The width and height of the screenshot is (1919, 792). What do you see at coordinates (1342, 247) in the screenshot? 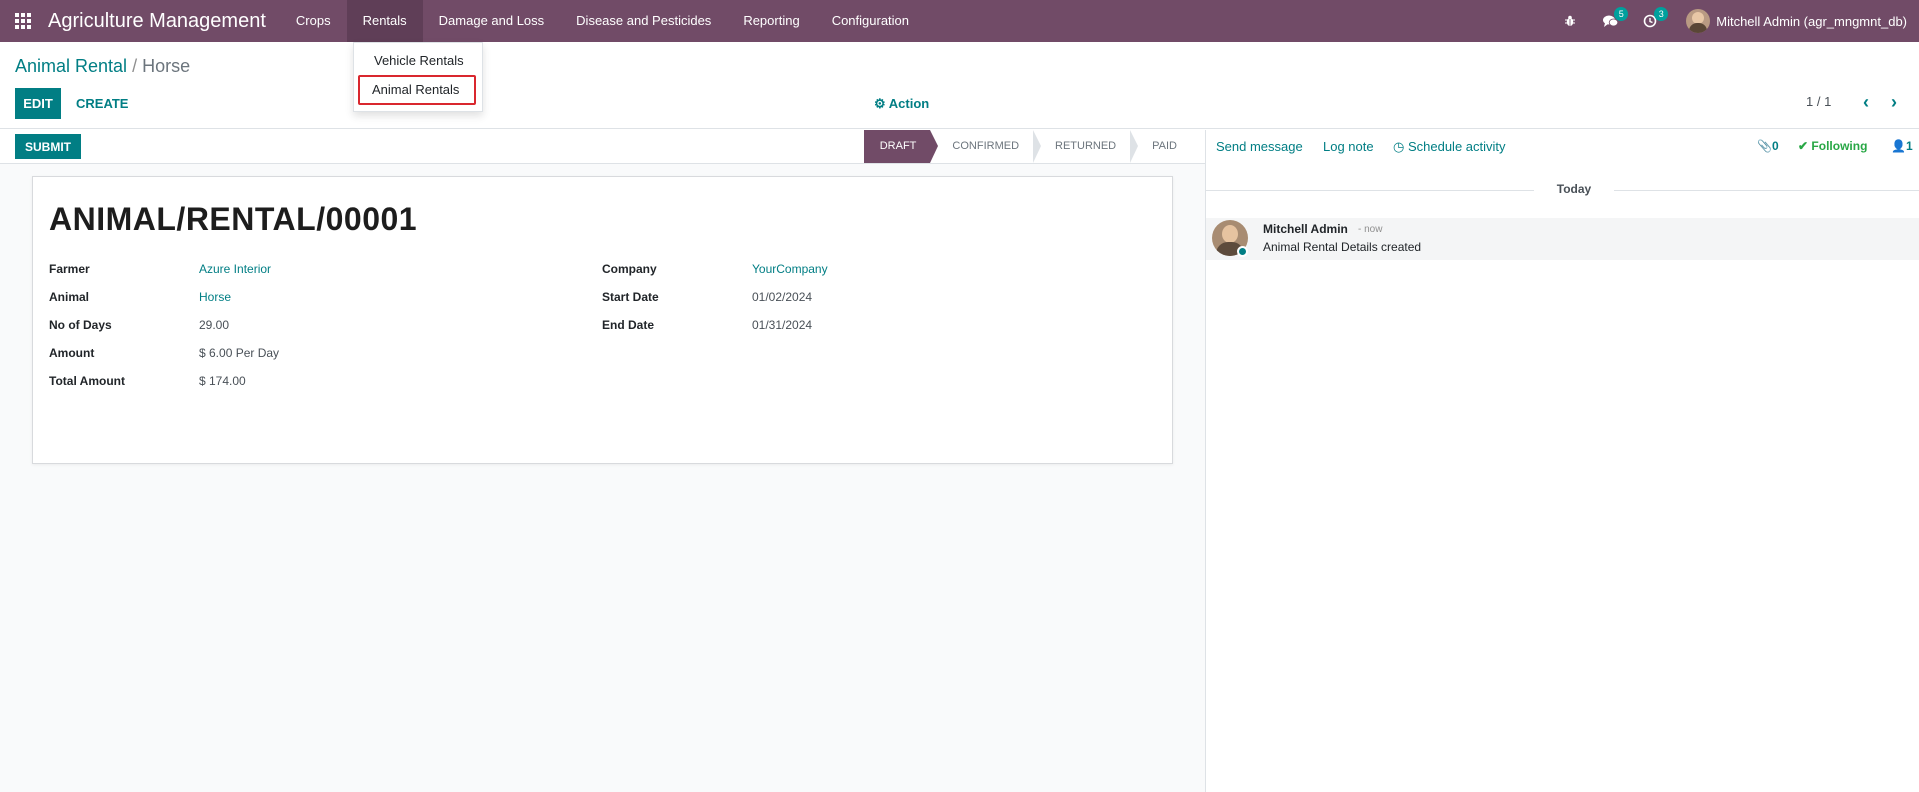
I see `message-body: Animal Rental Details created` at bounding box center [1342, 247].